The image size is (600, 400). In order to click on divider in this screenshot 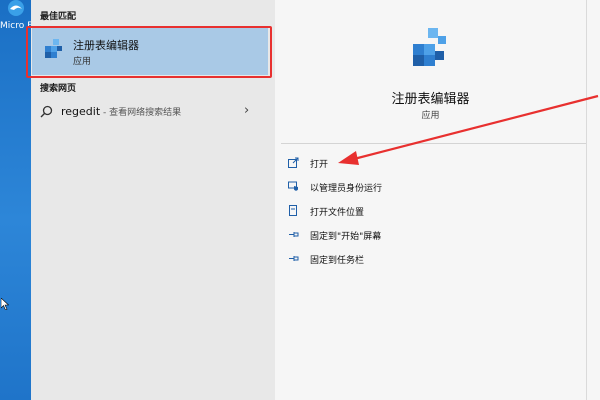, I will do `click(433, 143)`.